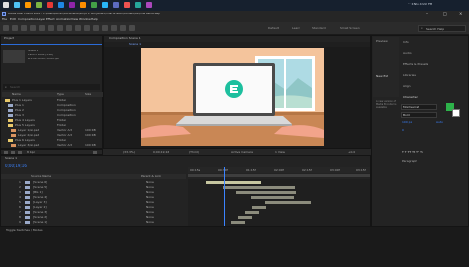 This screenshot has width=469, height=267. Describe the element at coordinates (24, 28) in the screenshot. I see `hand-tool-icon` at that location.